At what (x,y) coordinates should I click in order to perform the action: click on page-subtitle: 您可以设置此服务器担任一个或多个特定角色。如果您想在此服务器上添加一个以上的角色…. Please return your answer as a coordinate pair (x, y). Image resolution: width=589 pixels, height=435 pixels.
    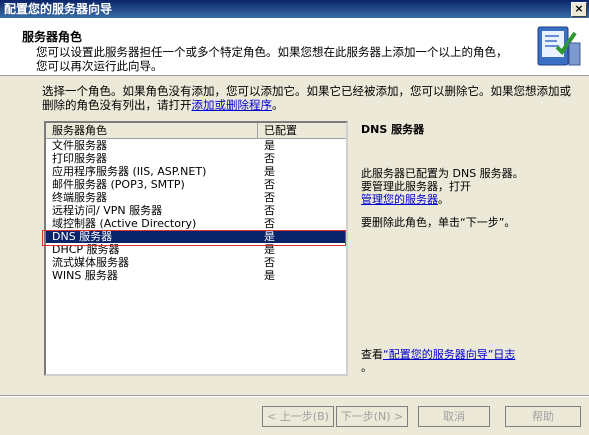
    Looking at the image, I should click on (272, 59).